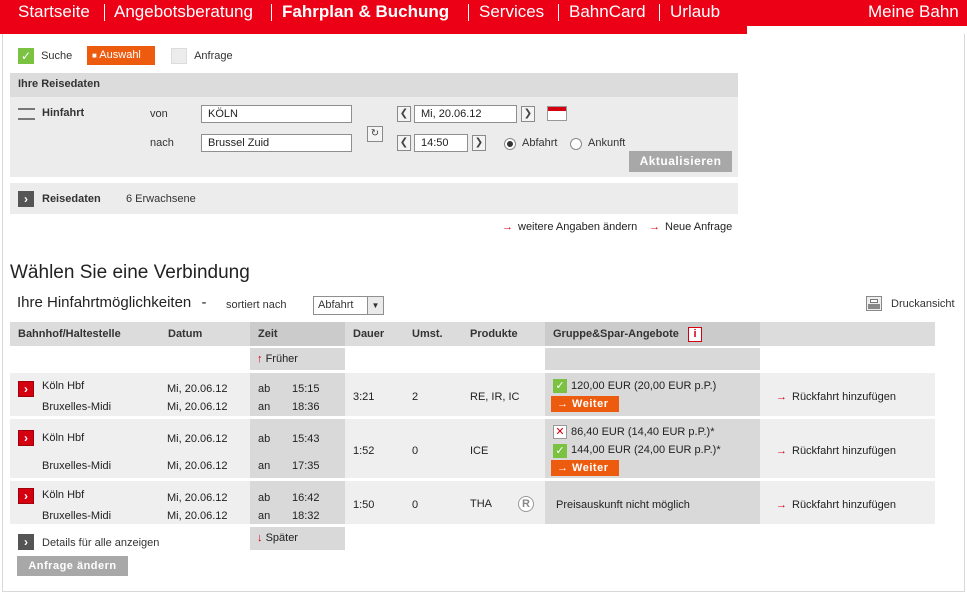 The height and width of the screenshot is (595, 967). Describe the element at coordinates (375, 134) in the screenshot. I see `swap-stations-button: ↻` at that location.